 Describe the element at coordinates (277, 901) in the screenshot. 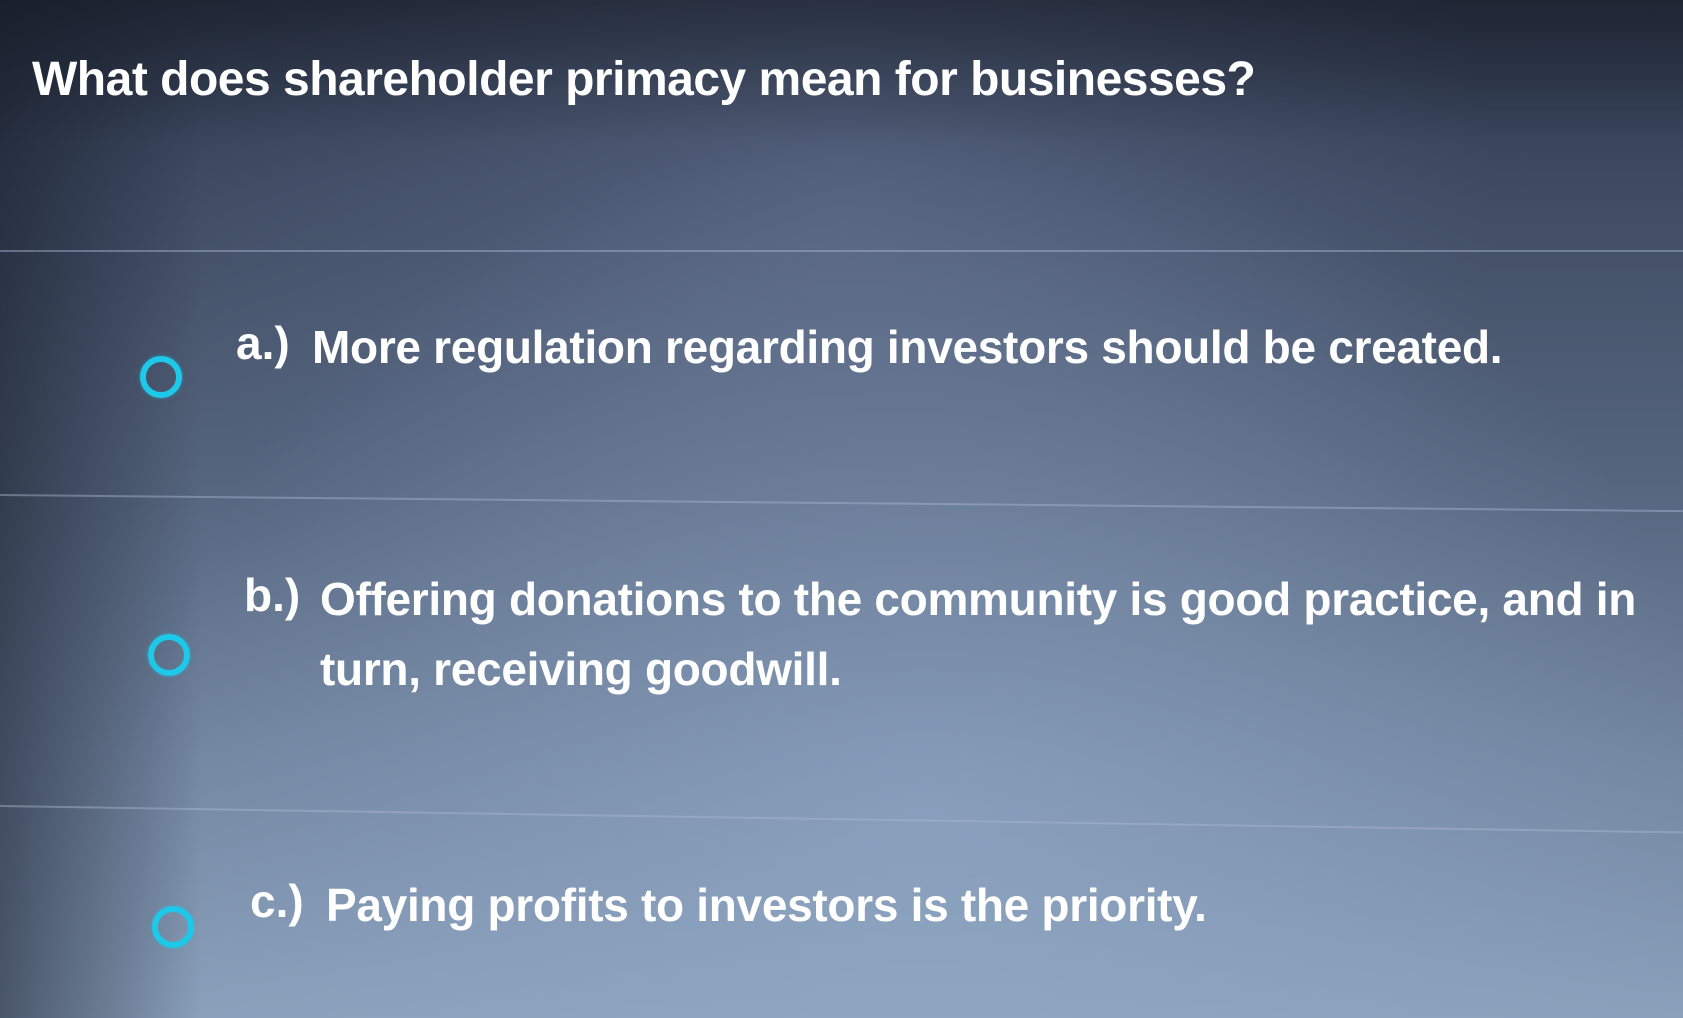

I see `option-letter: c.)` at that location.